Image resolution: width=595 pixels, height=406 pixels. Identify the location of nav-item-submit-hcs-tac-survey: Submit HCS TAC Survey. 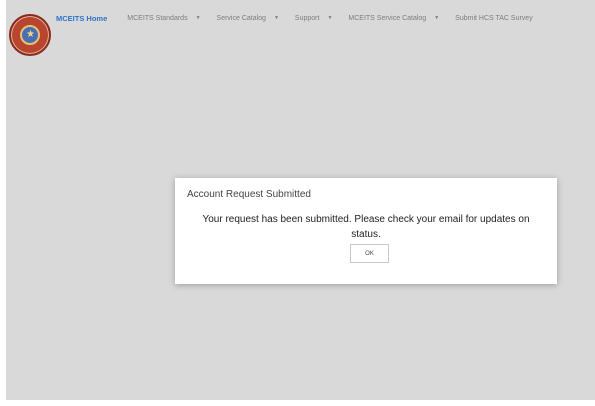
(494, 18).